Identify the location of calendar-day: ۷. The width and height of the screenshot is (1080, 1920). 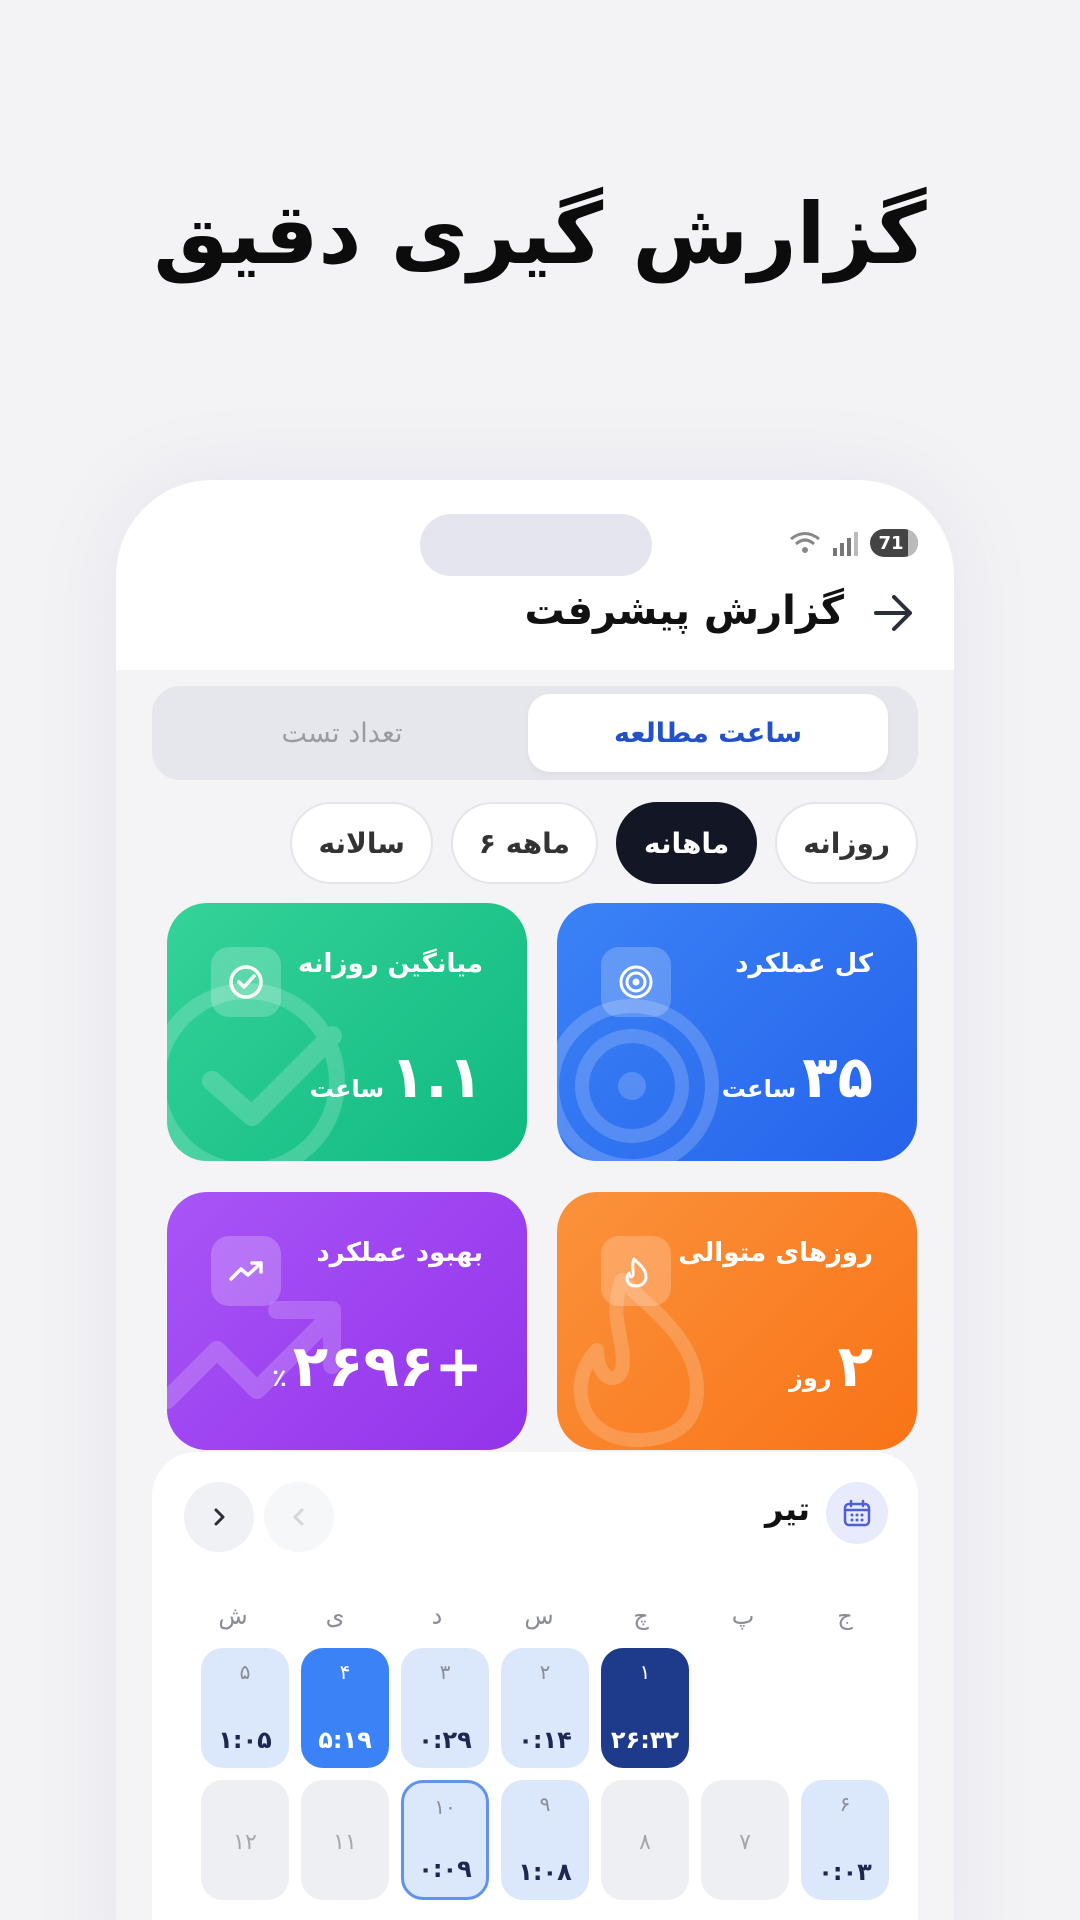
(745, 1840).